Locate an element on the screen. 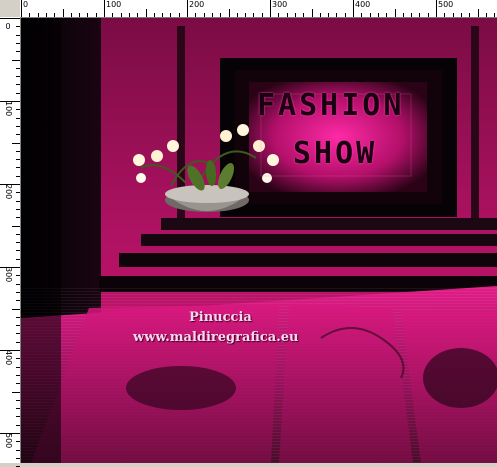 The height and width of the screenshot is (467, 497). ruler-label-100-v: 100 is located at coordinates (8, 109).